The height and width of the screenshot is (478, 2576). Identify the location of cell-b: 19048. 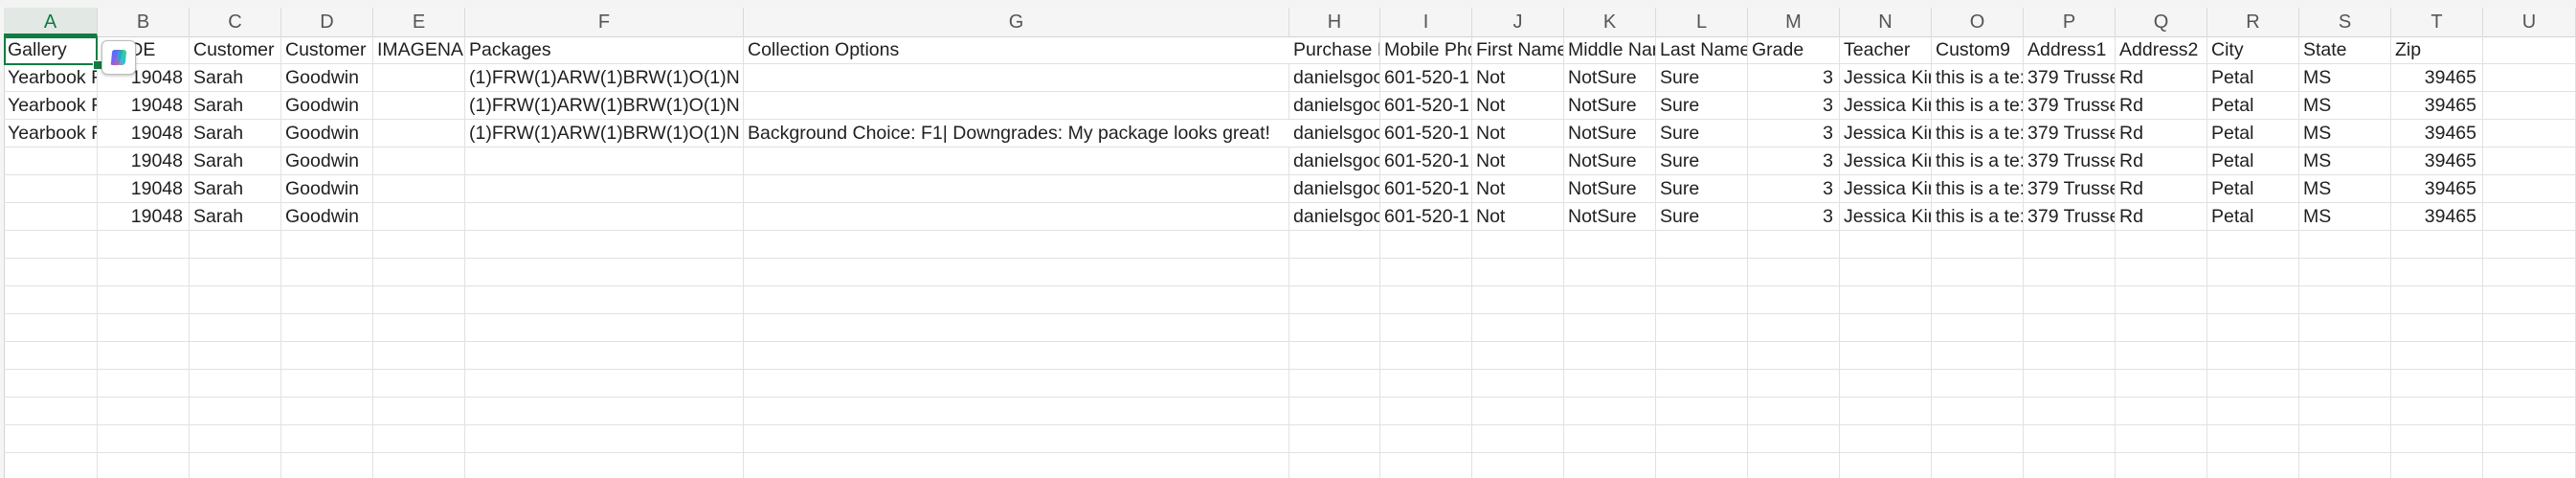
(144, 161).